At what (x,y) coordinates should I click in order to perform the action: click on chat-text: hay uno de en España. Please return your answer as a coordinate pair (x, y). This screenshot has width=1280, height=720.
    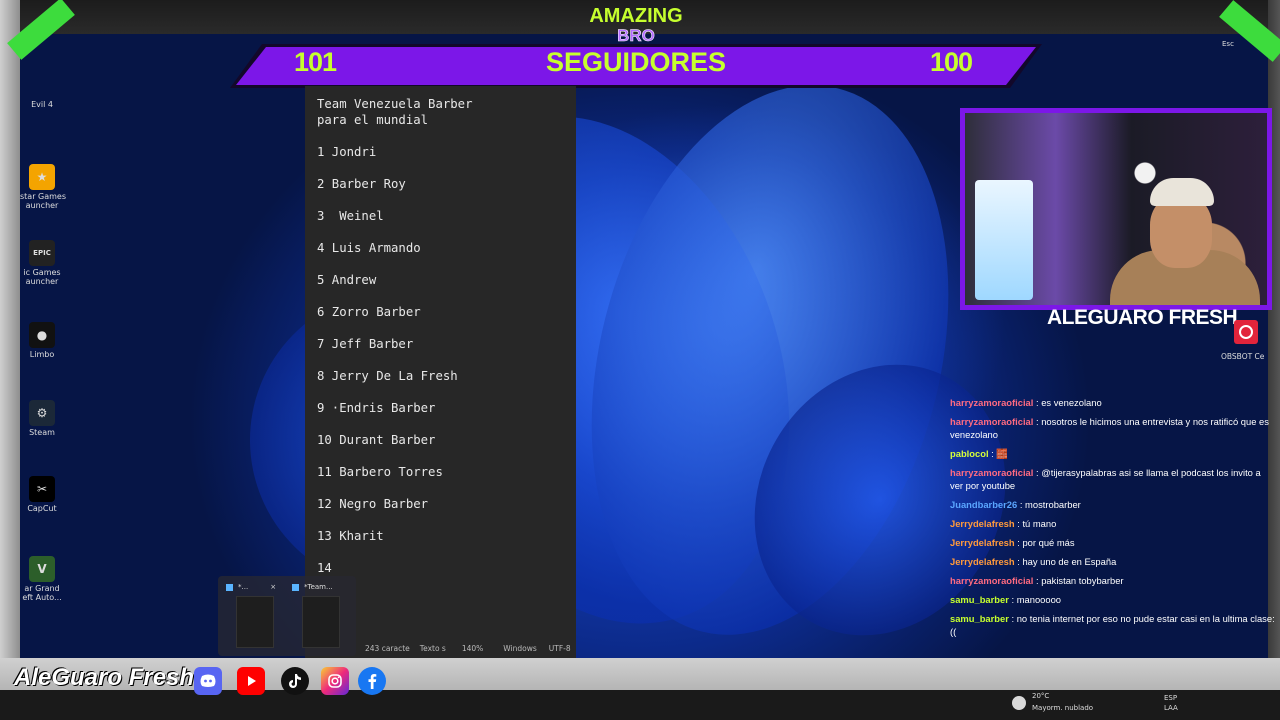
    Looking at the image, I should click on (1069, 561).